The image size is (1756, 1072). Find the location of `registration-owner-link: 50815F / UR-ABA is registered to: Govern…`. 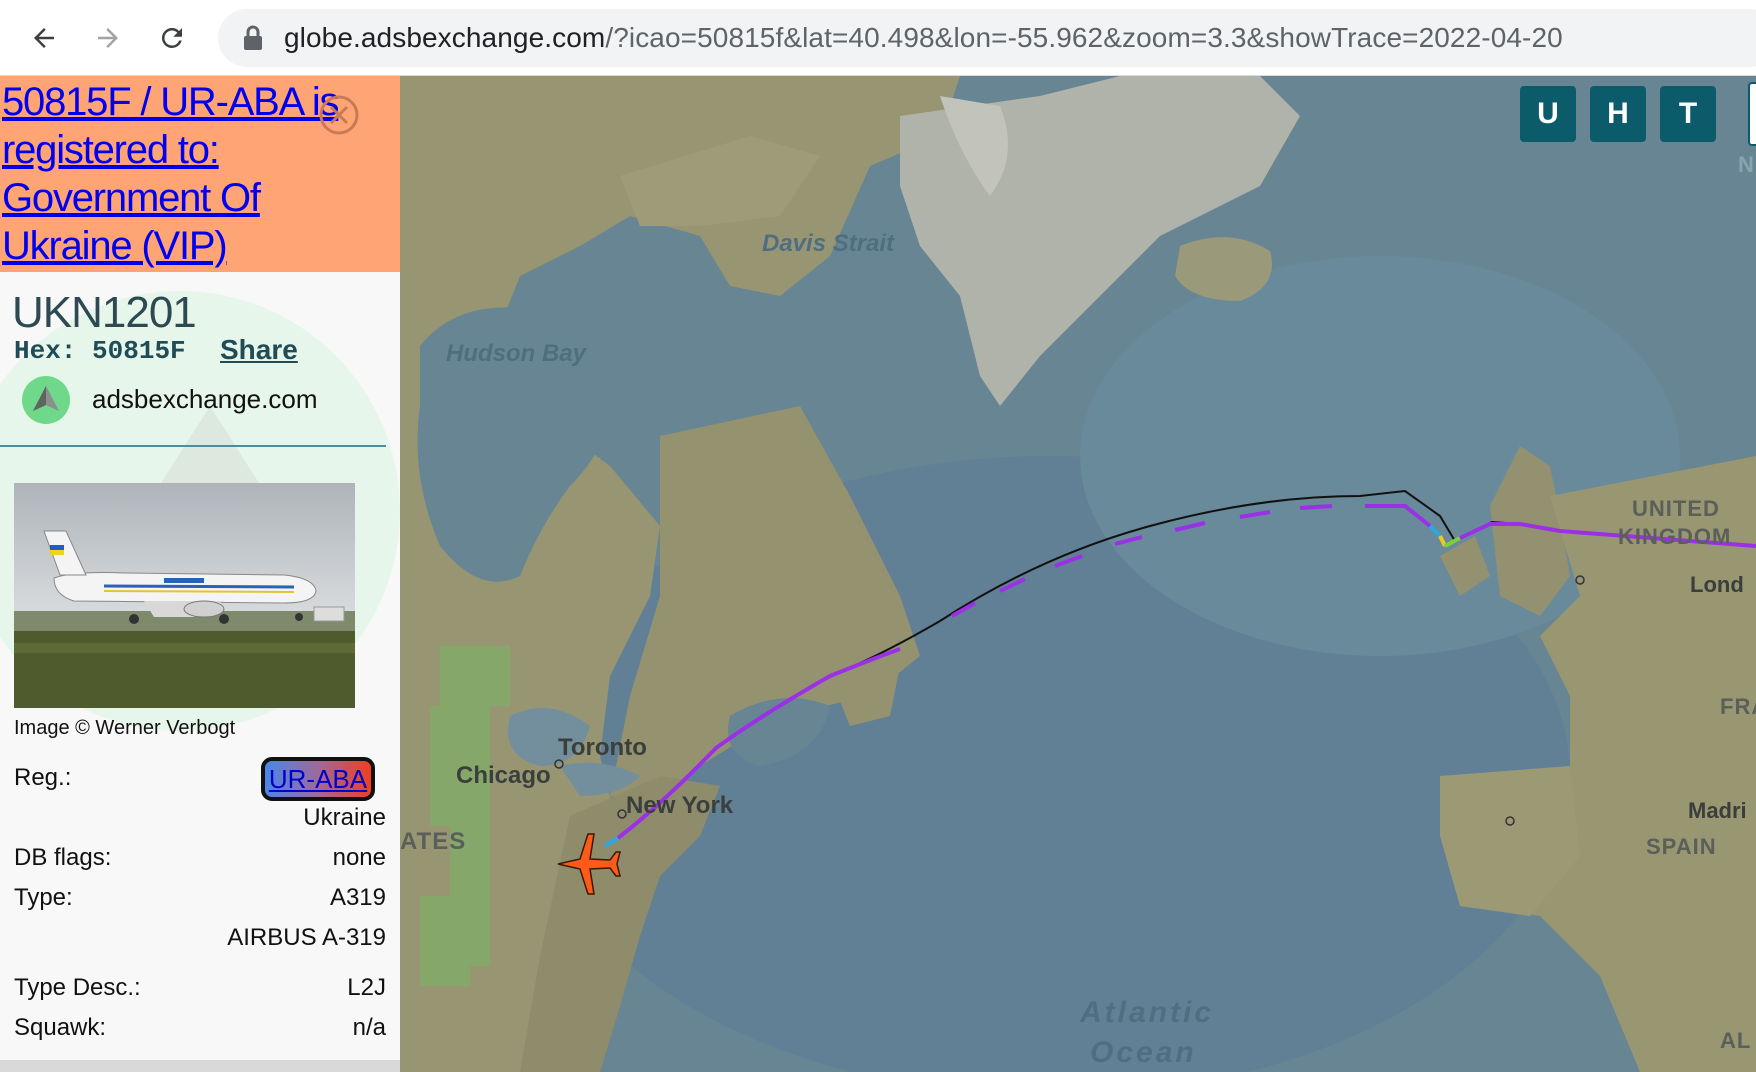

registration-owner-link: 50815F / UR-ABA is registered to: Govern… is located at coordinates (182, 174).